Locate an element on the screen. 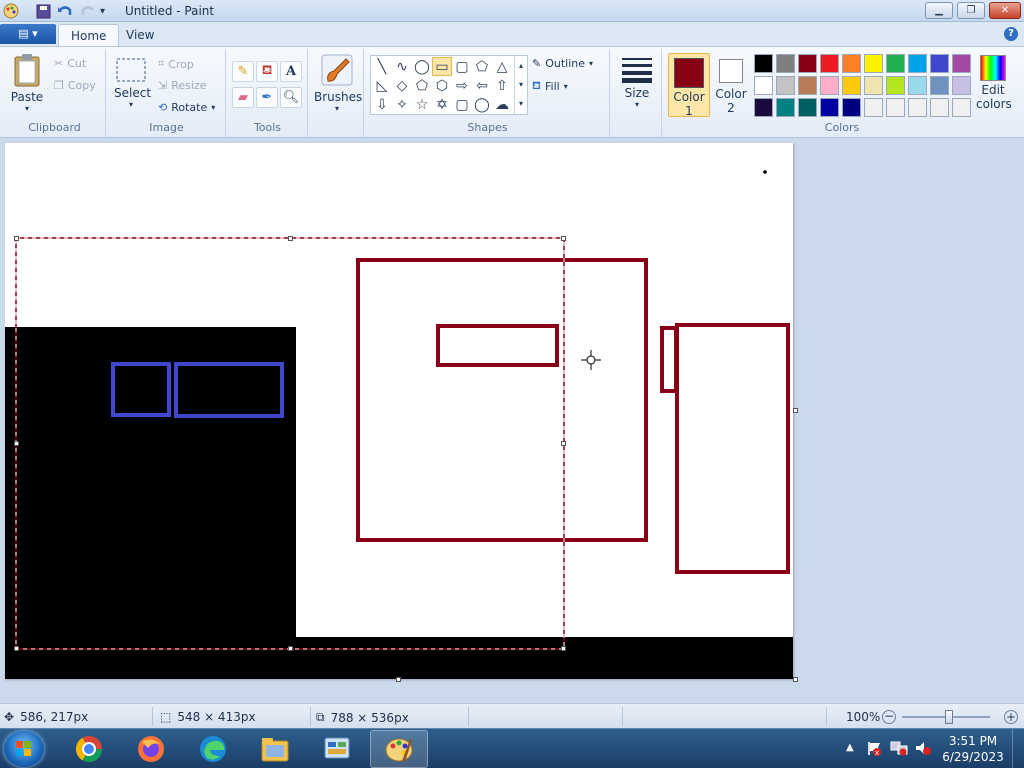  pentagon-shape-icon: ⬠ is located at coordinates (422, 85).